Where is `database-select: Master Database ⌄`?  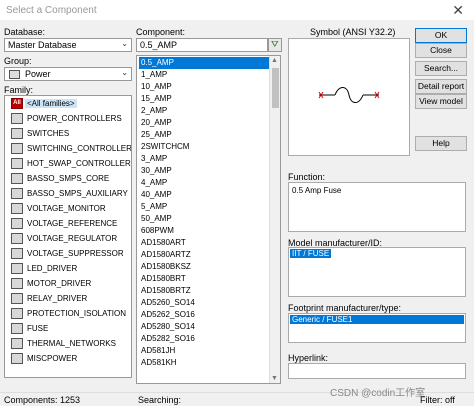
database-select: Master Database ⌄ is located at coordinates (68, 45).